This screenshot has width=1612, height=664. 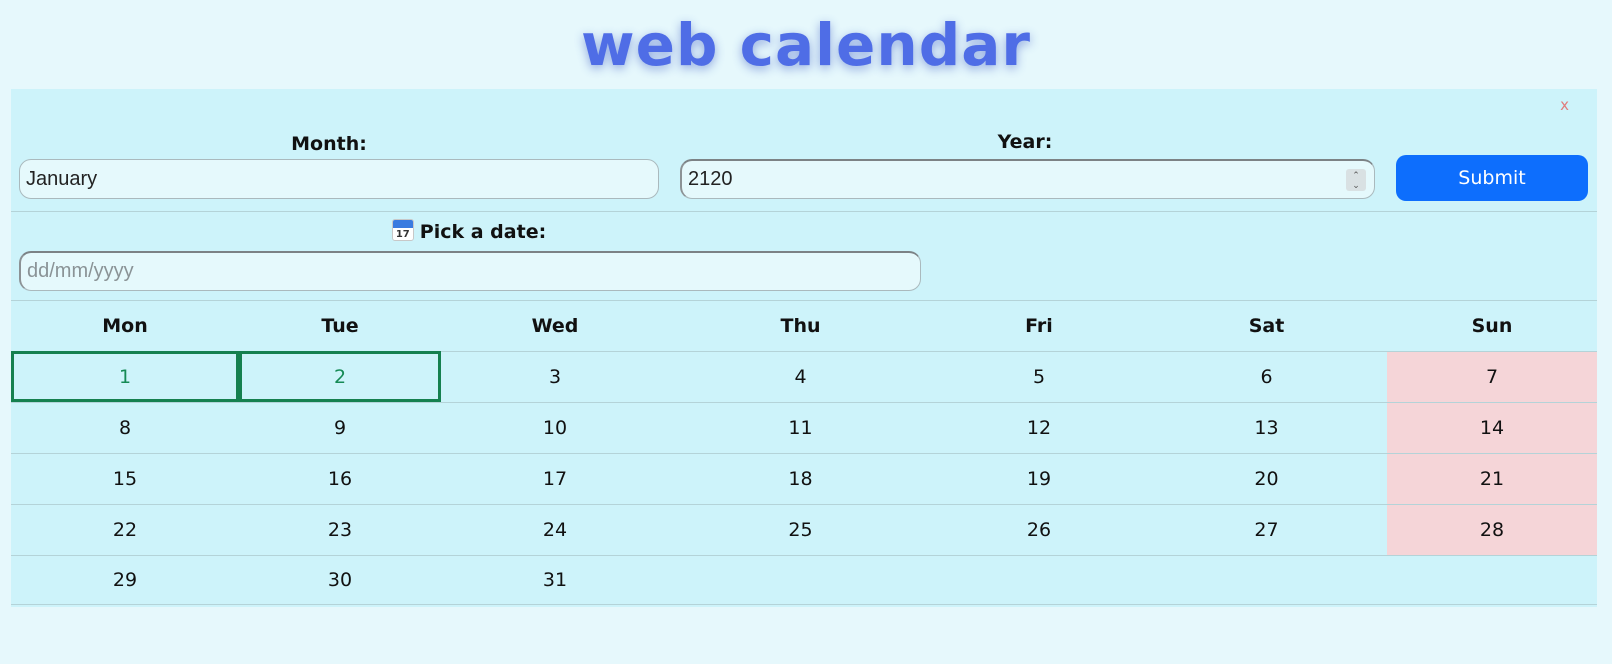 What do you see at coordinates (806, 45) in the screenshot?
I see `page-title: web calendar` at bounding box center [806, 45].